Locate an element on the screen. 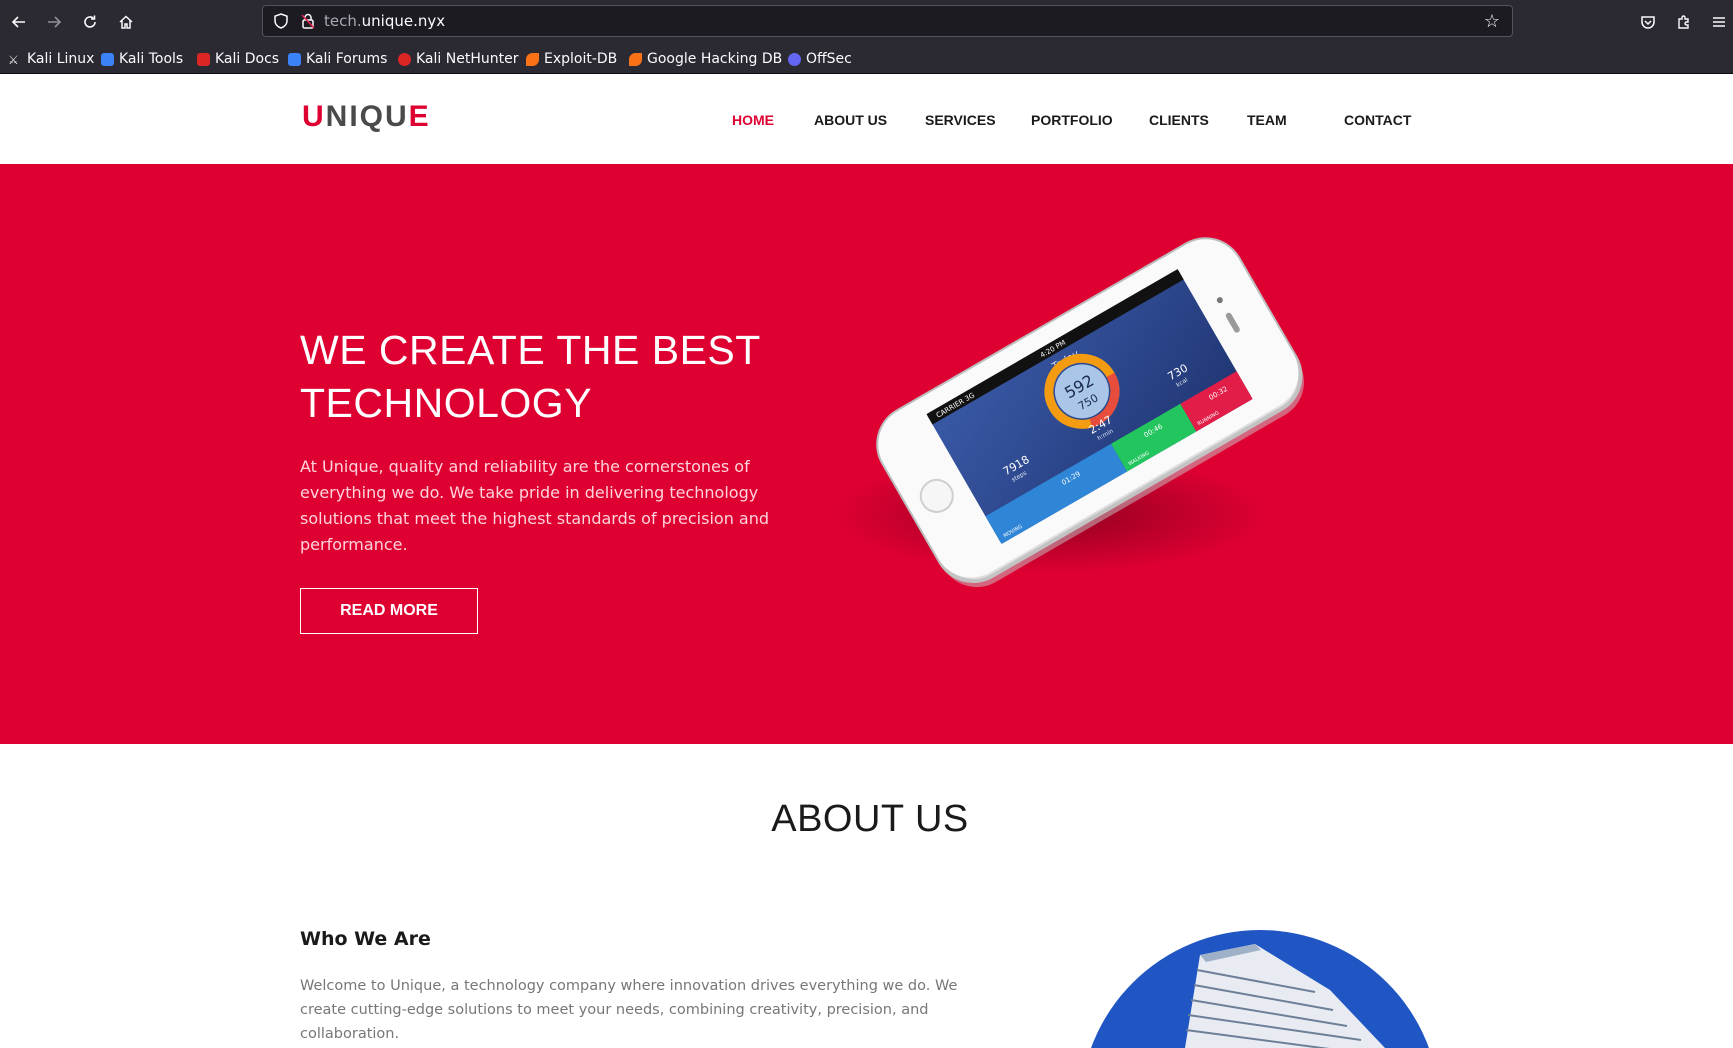  pocket-icon is located at coordinates (1648, 22).